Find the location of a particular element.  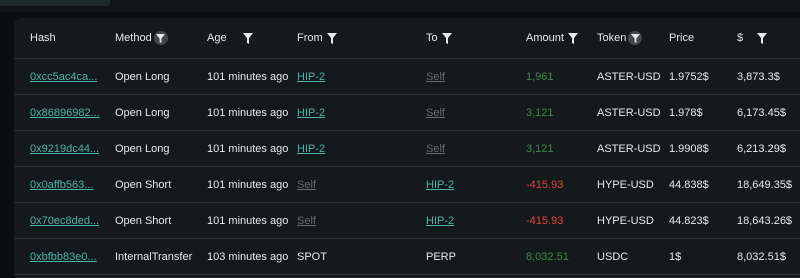

column-method-label: Method is located at coordinates (133, 38).